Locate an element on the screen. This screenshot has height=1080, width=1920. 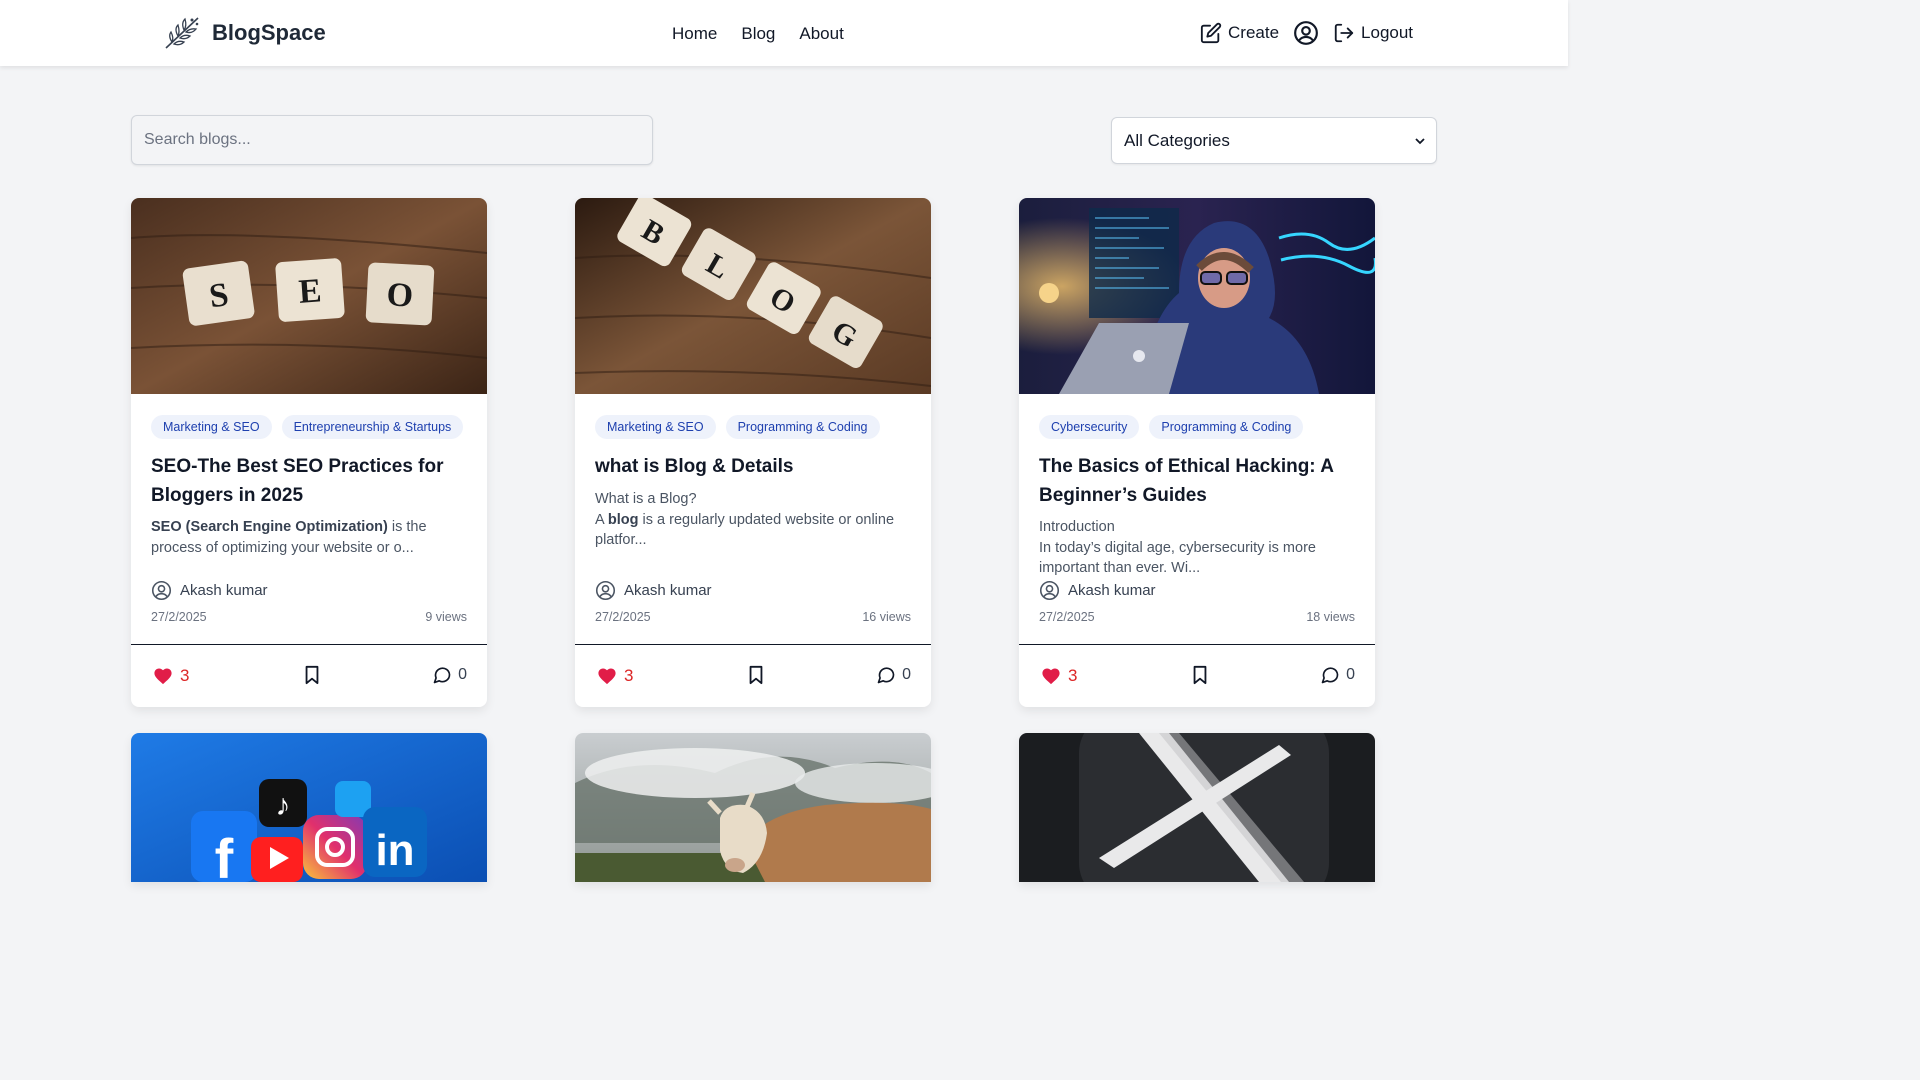
quill-branch-icon is located at coordinates (182, 33).